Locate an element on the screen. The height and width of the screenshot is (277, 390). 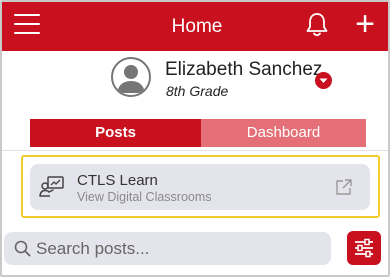
classroom-presenter-icon is located at coordinates (52, 187).